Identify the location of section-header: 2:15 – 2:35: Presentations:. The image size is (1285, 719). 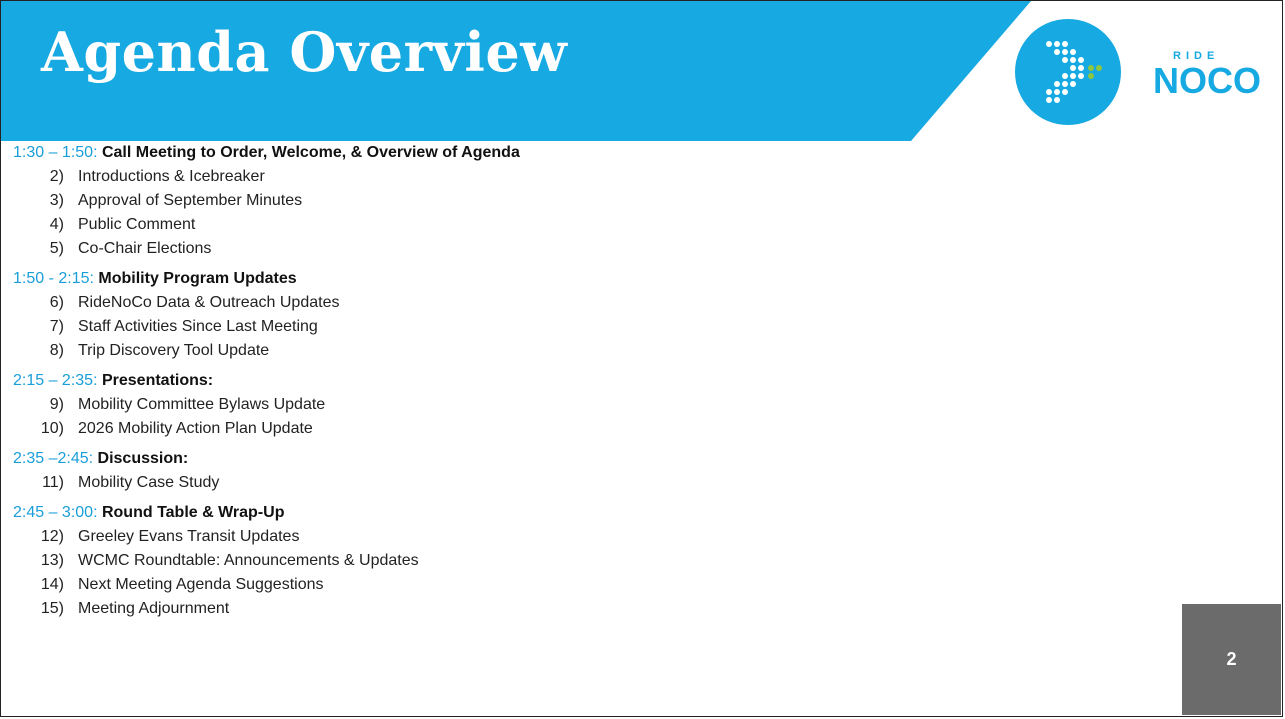
(647, 381).